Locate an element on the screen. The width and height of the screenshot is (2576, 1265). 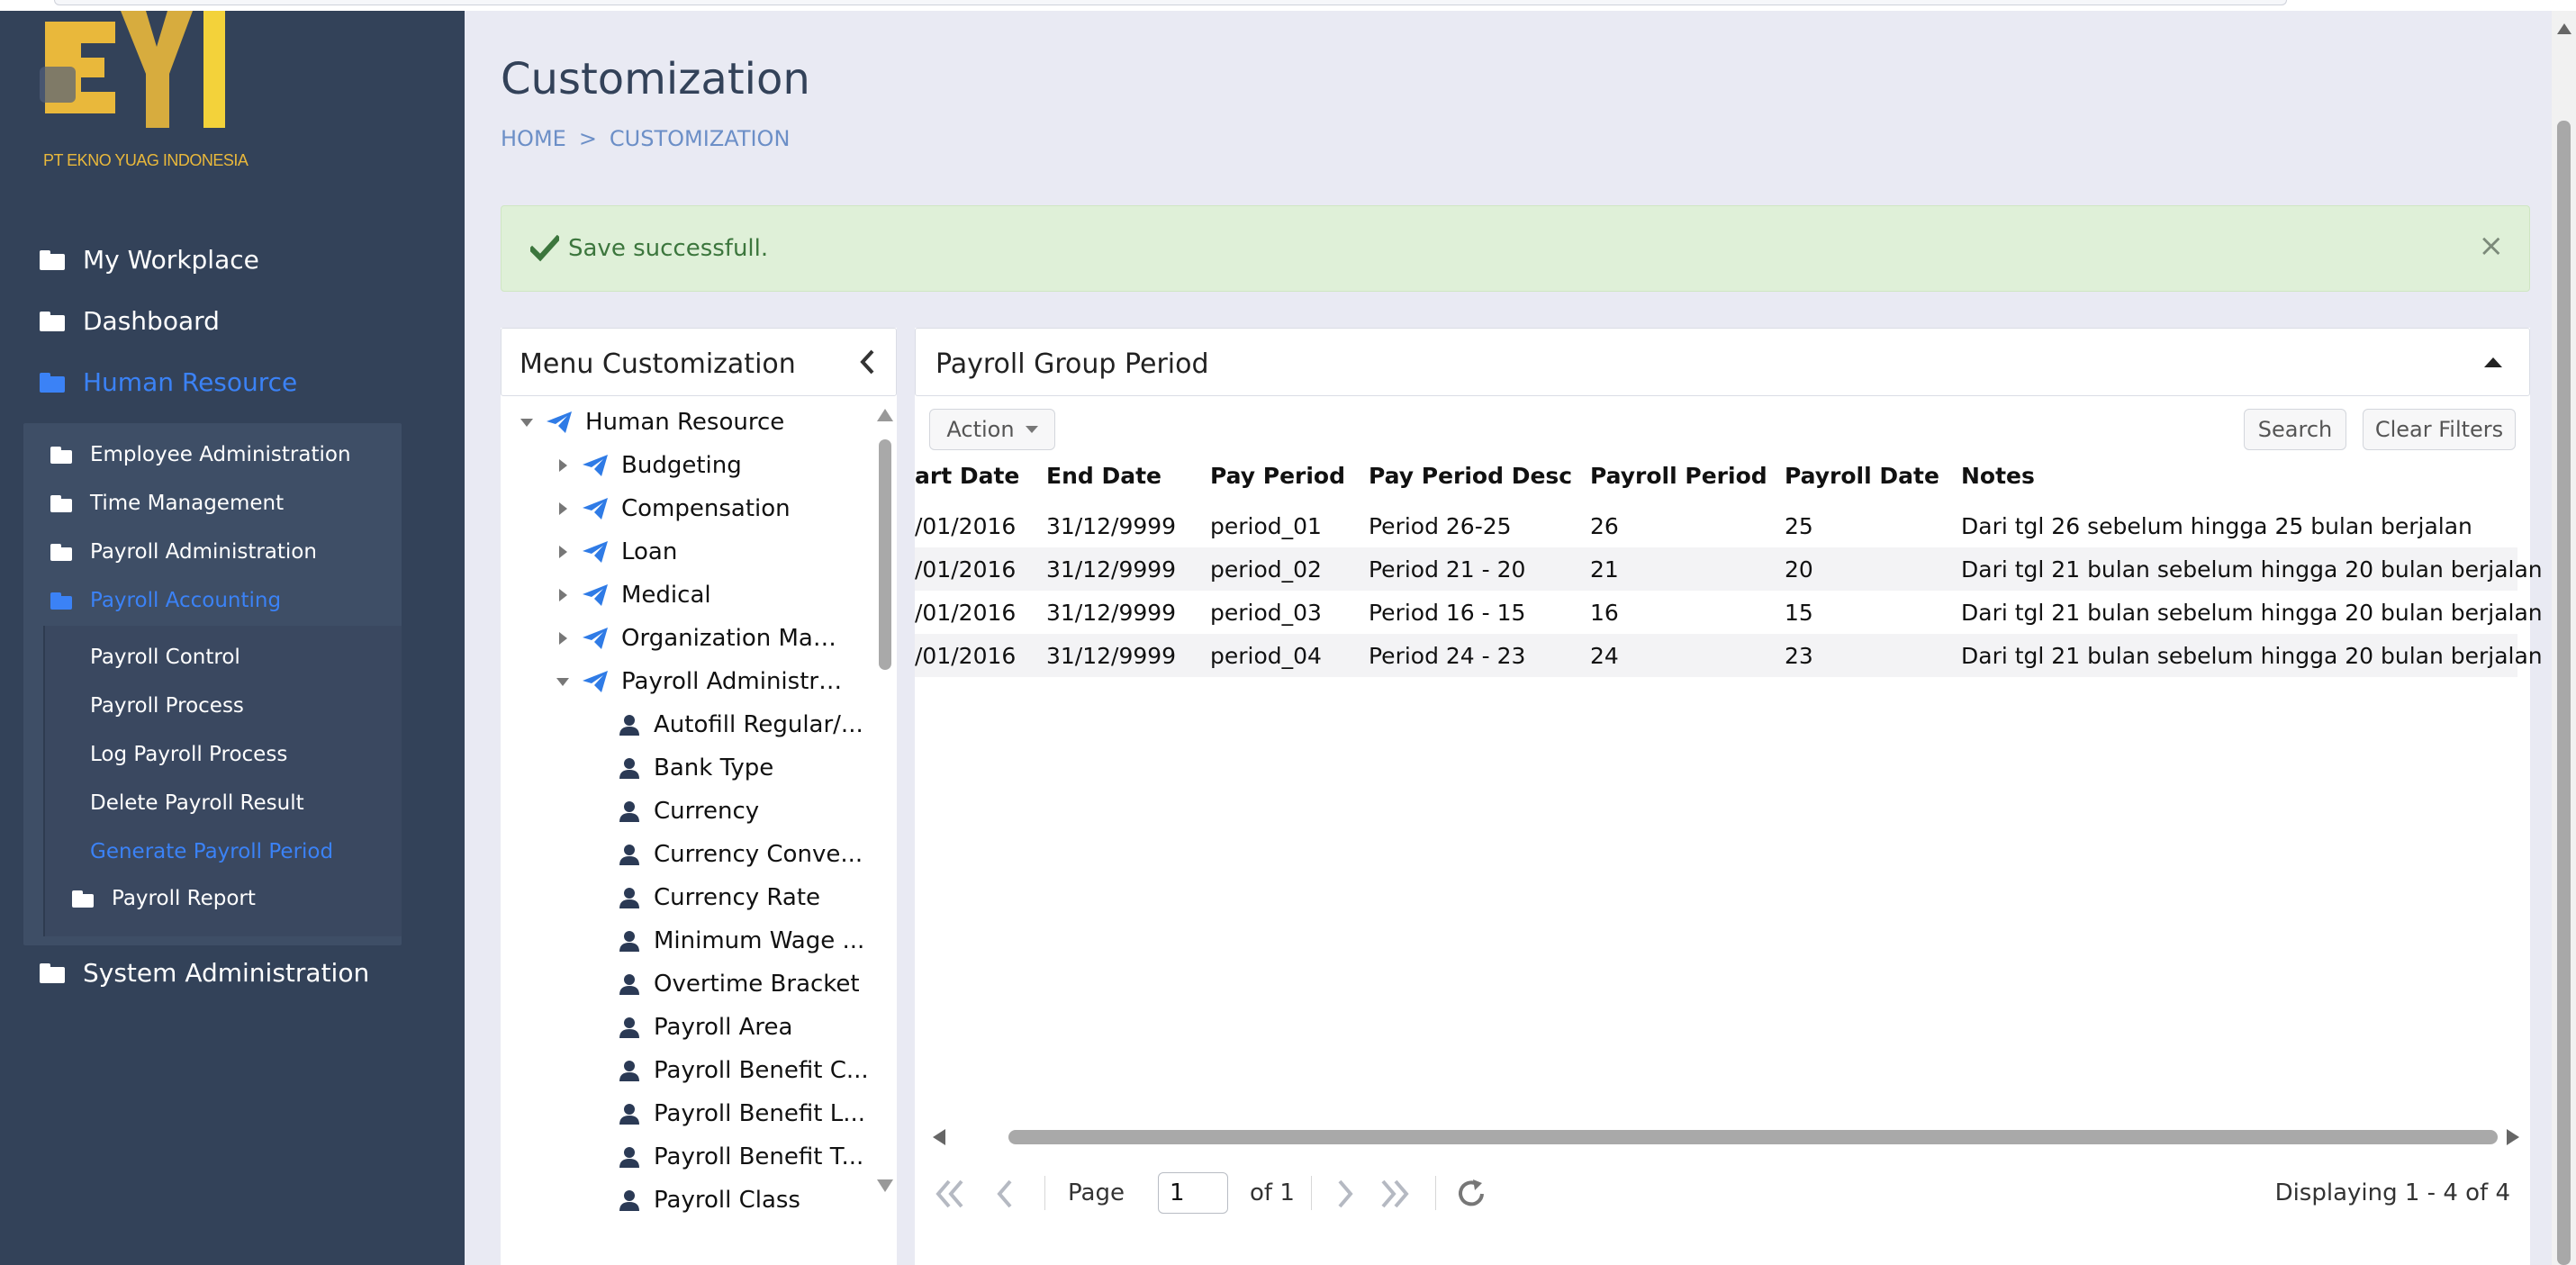
sidebar-item-payroll-report: Payroll Report is located at coordinates (164, 898).